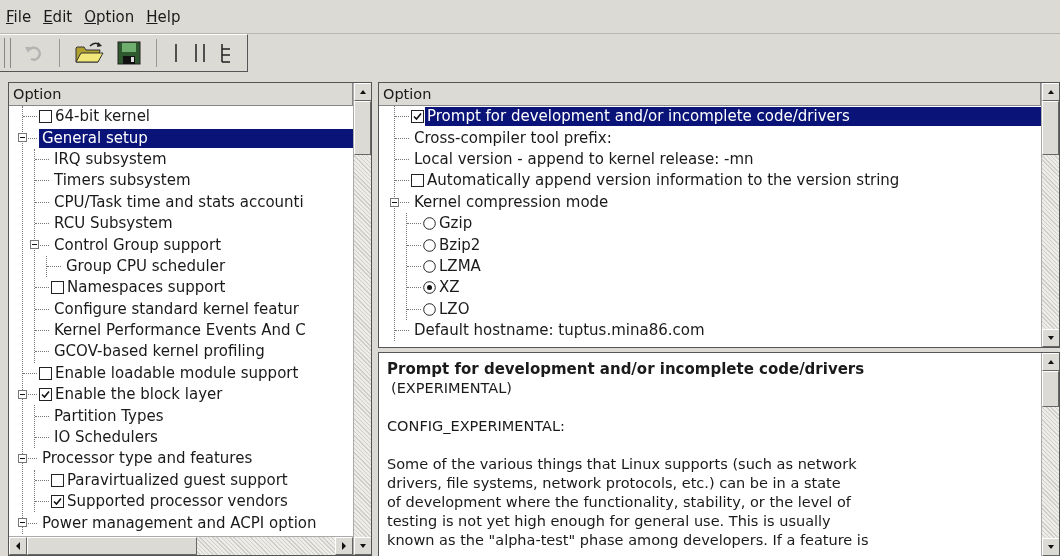 This screenshot has width=1060, height=556. I want to click on tree-item: GCOV-based kernel profiling, so click(159, 352).